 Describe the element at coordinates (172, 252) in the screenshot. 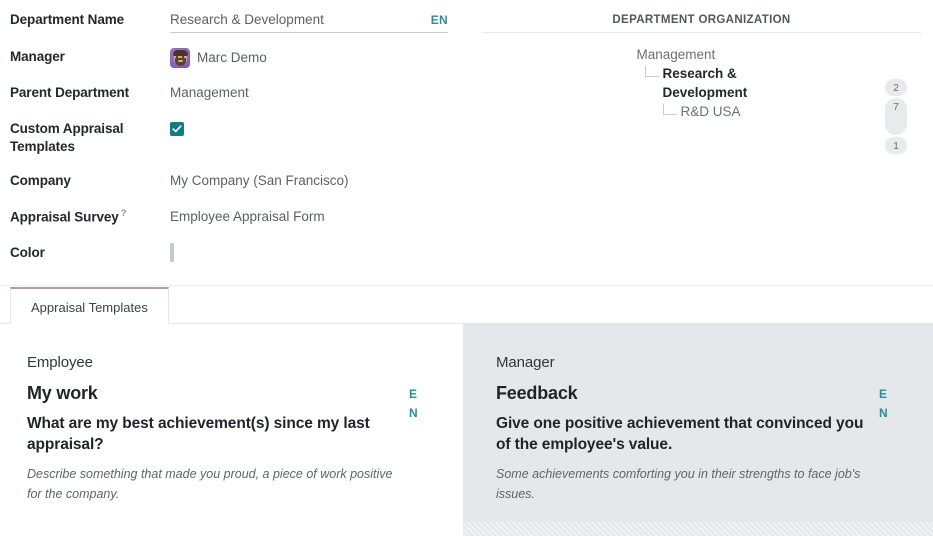

I see `color-swatch` at that location.